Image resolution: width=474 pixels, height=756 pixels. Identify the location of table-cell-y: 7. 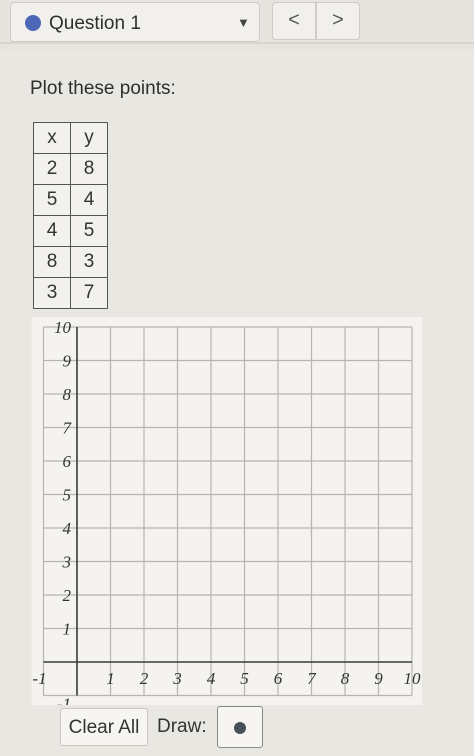
(89, 293).